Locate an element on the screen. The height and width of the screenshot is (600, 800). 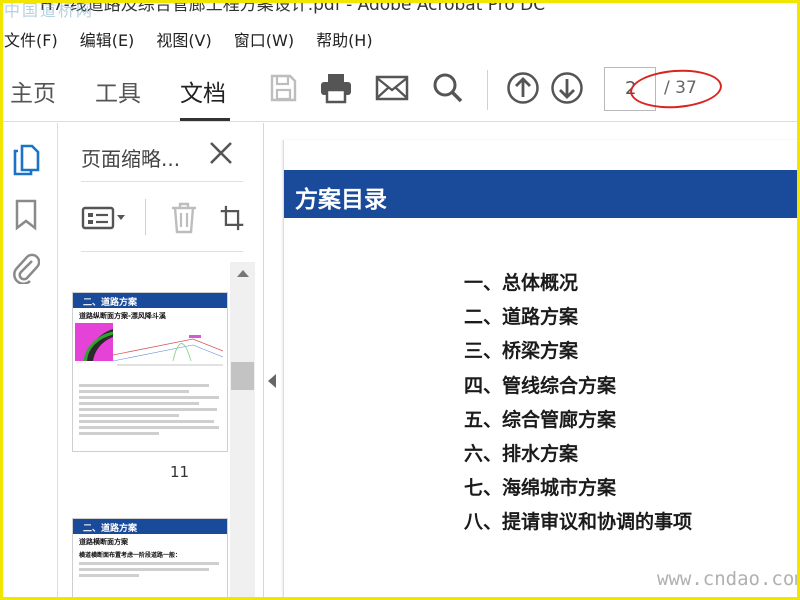
toc-item: 二、道路方案 is located at coordinates (521, 317).